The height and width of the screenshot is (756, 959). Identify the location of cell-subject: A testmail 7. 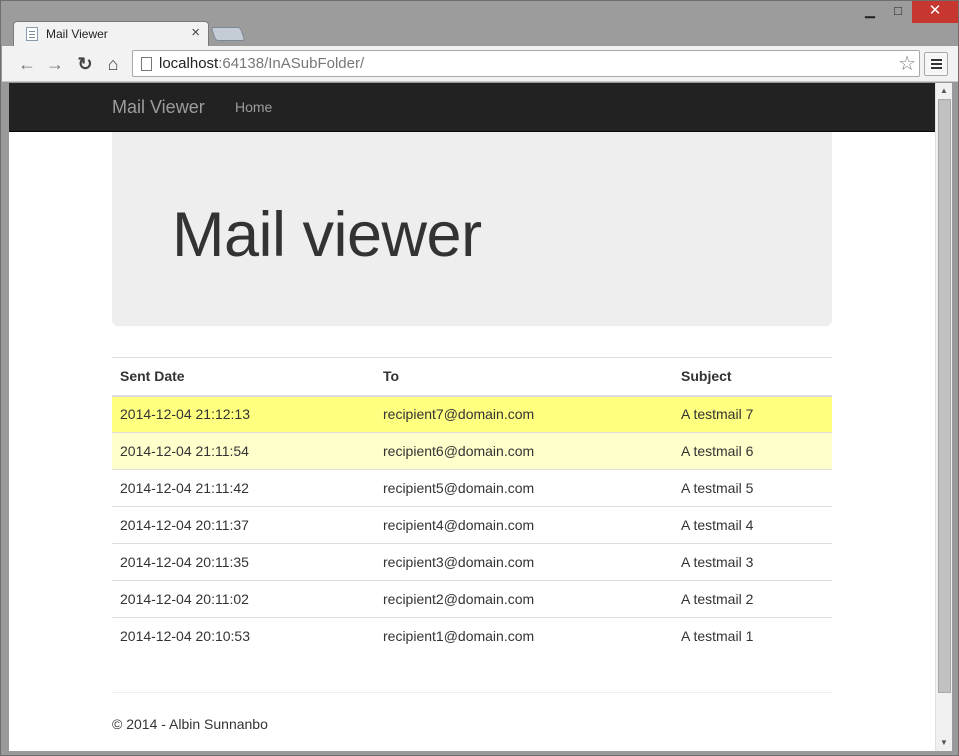
(752, 414).